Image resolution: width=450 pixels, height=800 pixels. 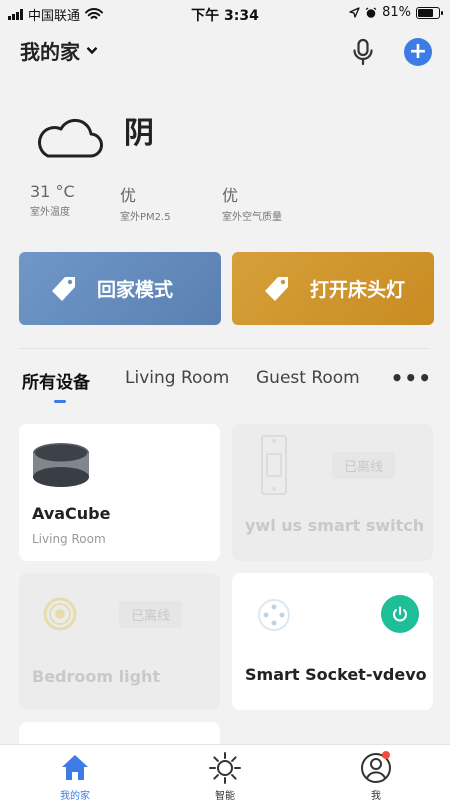 I want to click on light-strip-icon, so click(x=60, y=614).